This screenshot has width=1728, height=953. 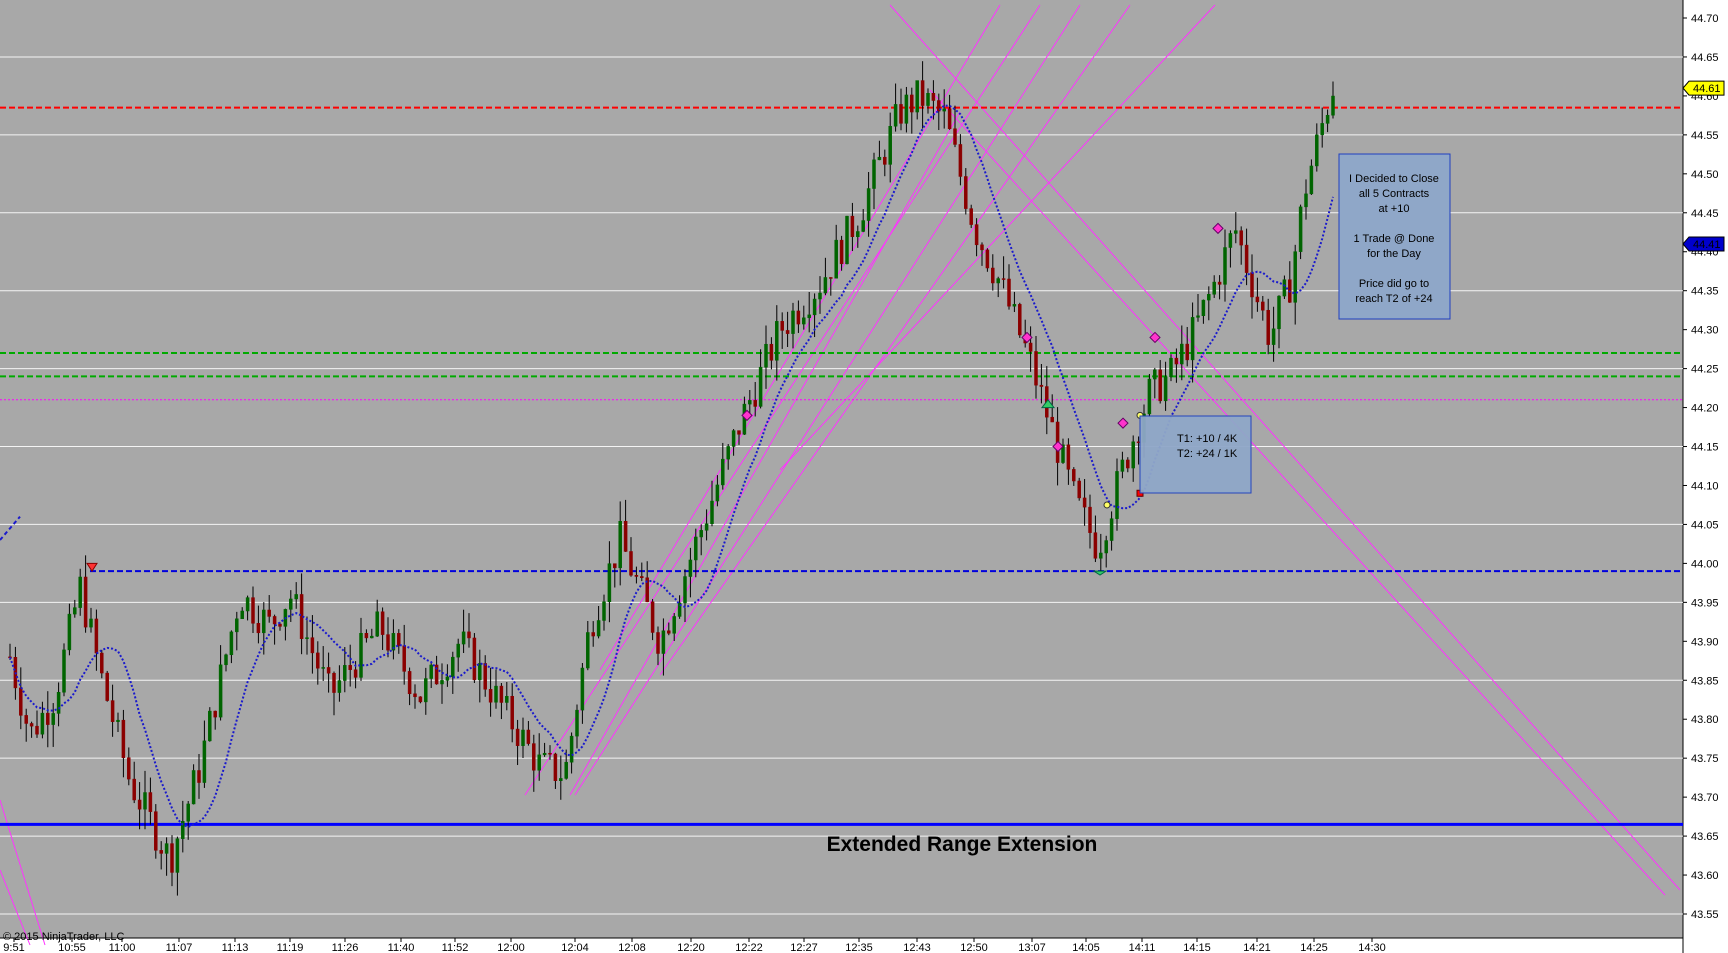 I want to click on time-tick-label: 11:00, so click(x=122, y=947).